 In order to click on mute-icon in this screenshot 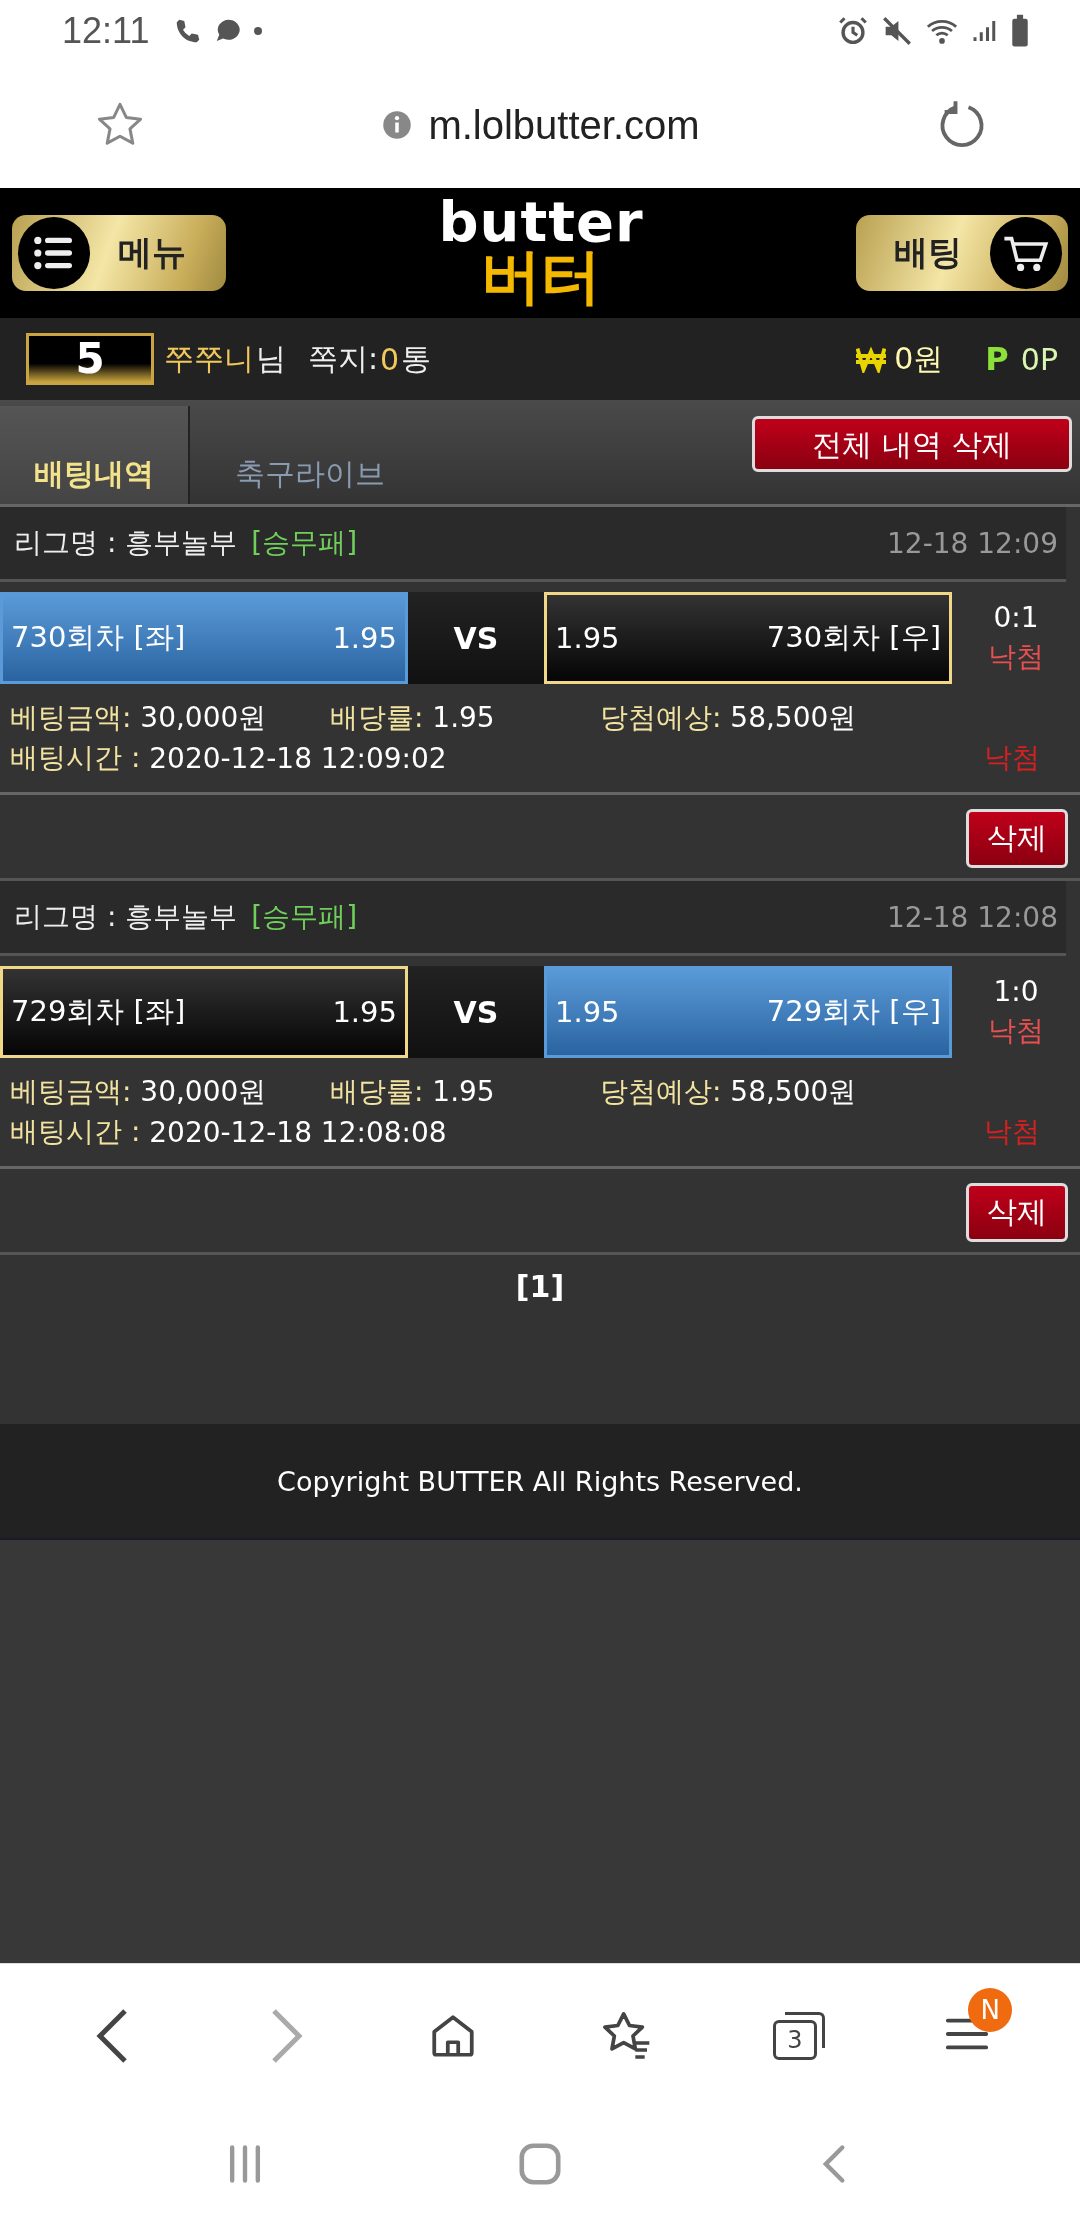, I will do `click(897, 31)`.